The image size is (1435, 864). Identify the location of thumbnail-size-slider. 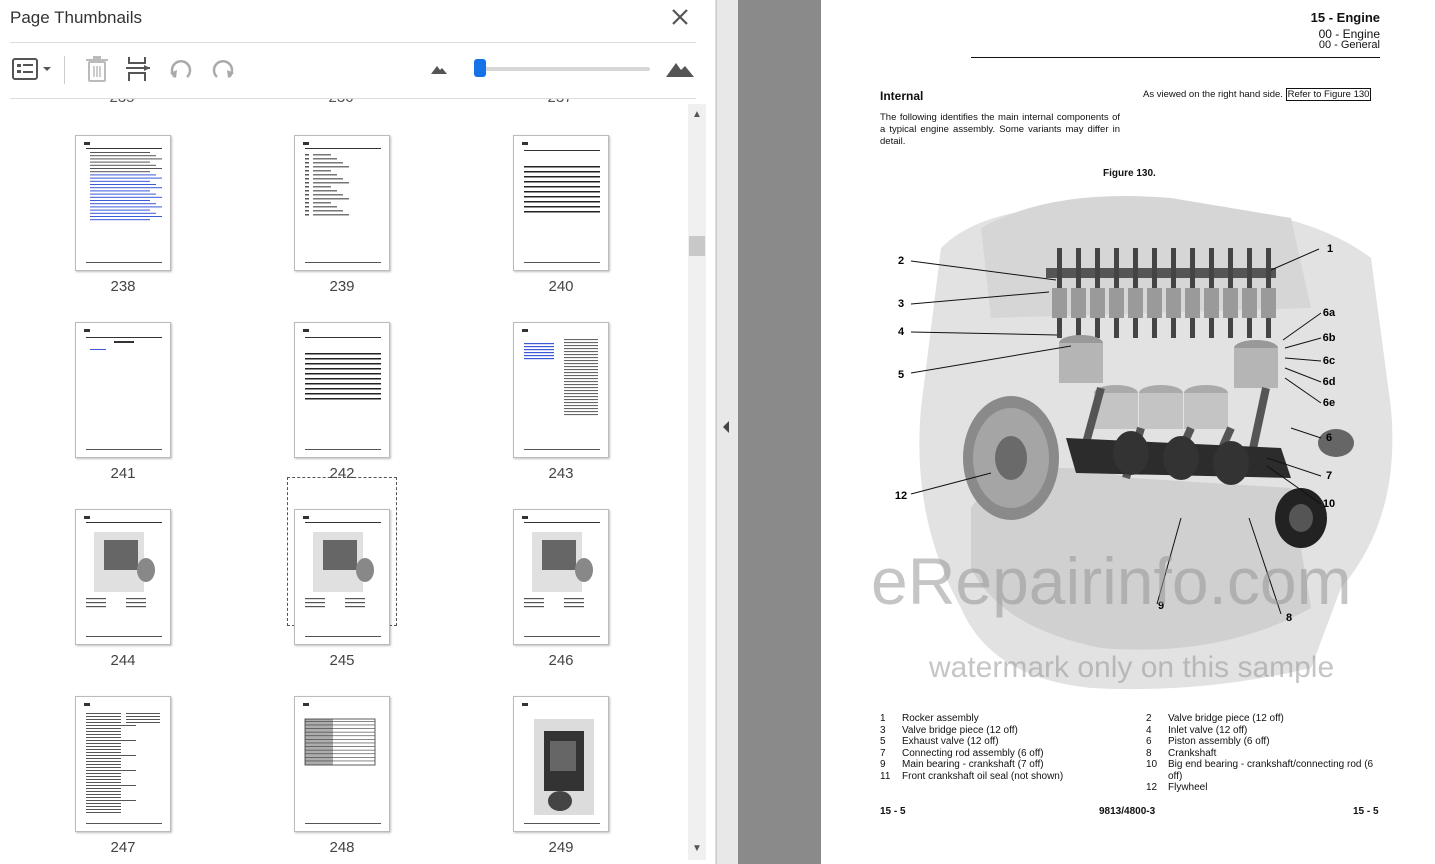
(564, 69).